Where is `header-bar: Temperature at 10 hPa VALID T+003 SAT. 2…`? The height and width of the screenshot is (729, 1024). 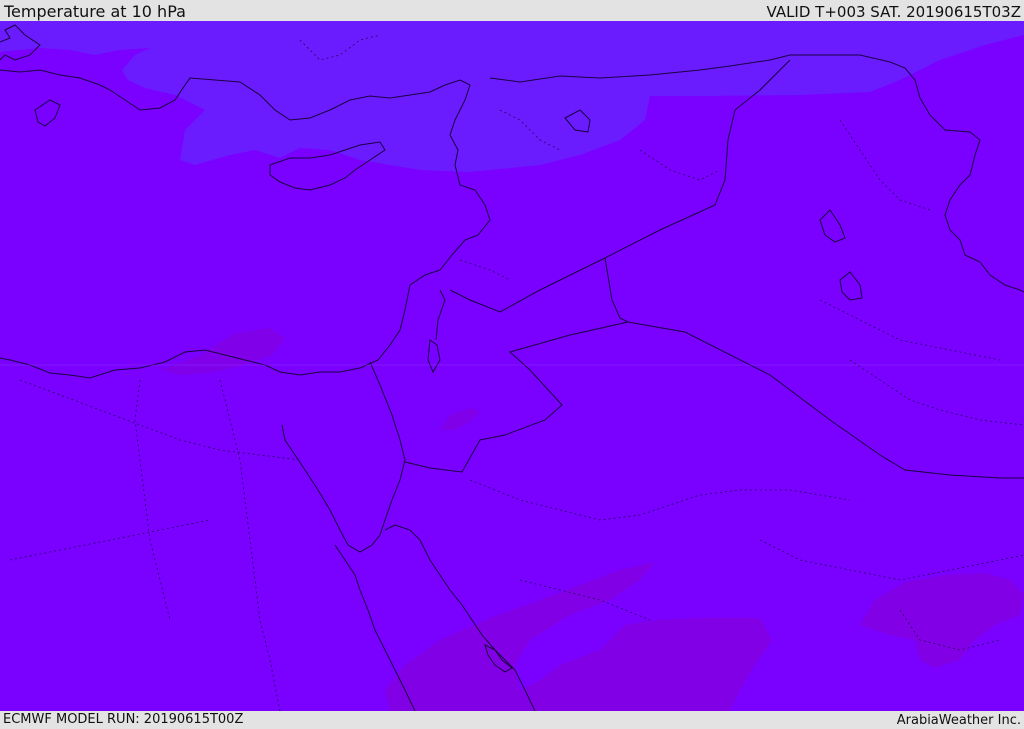
header-bar: Temperature at 10 hPa VALID T+003 SAT. 2… is located at coordinates (512, 10).